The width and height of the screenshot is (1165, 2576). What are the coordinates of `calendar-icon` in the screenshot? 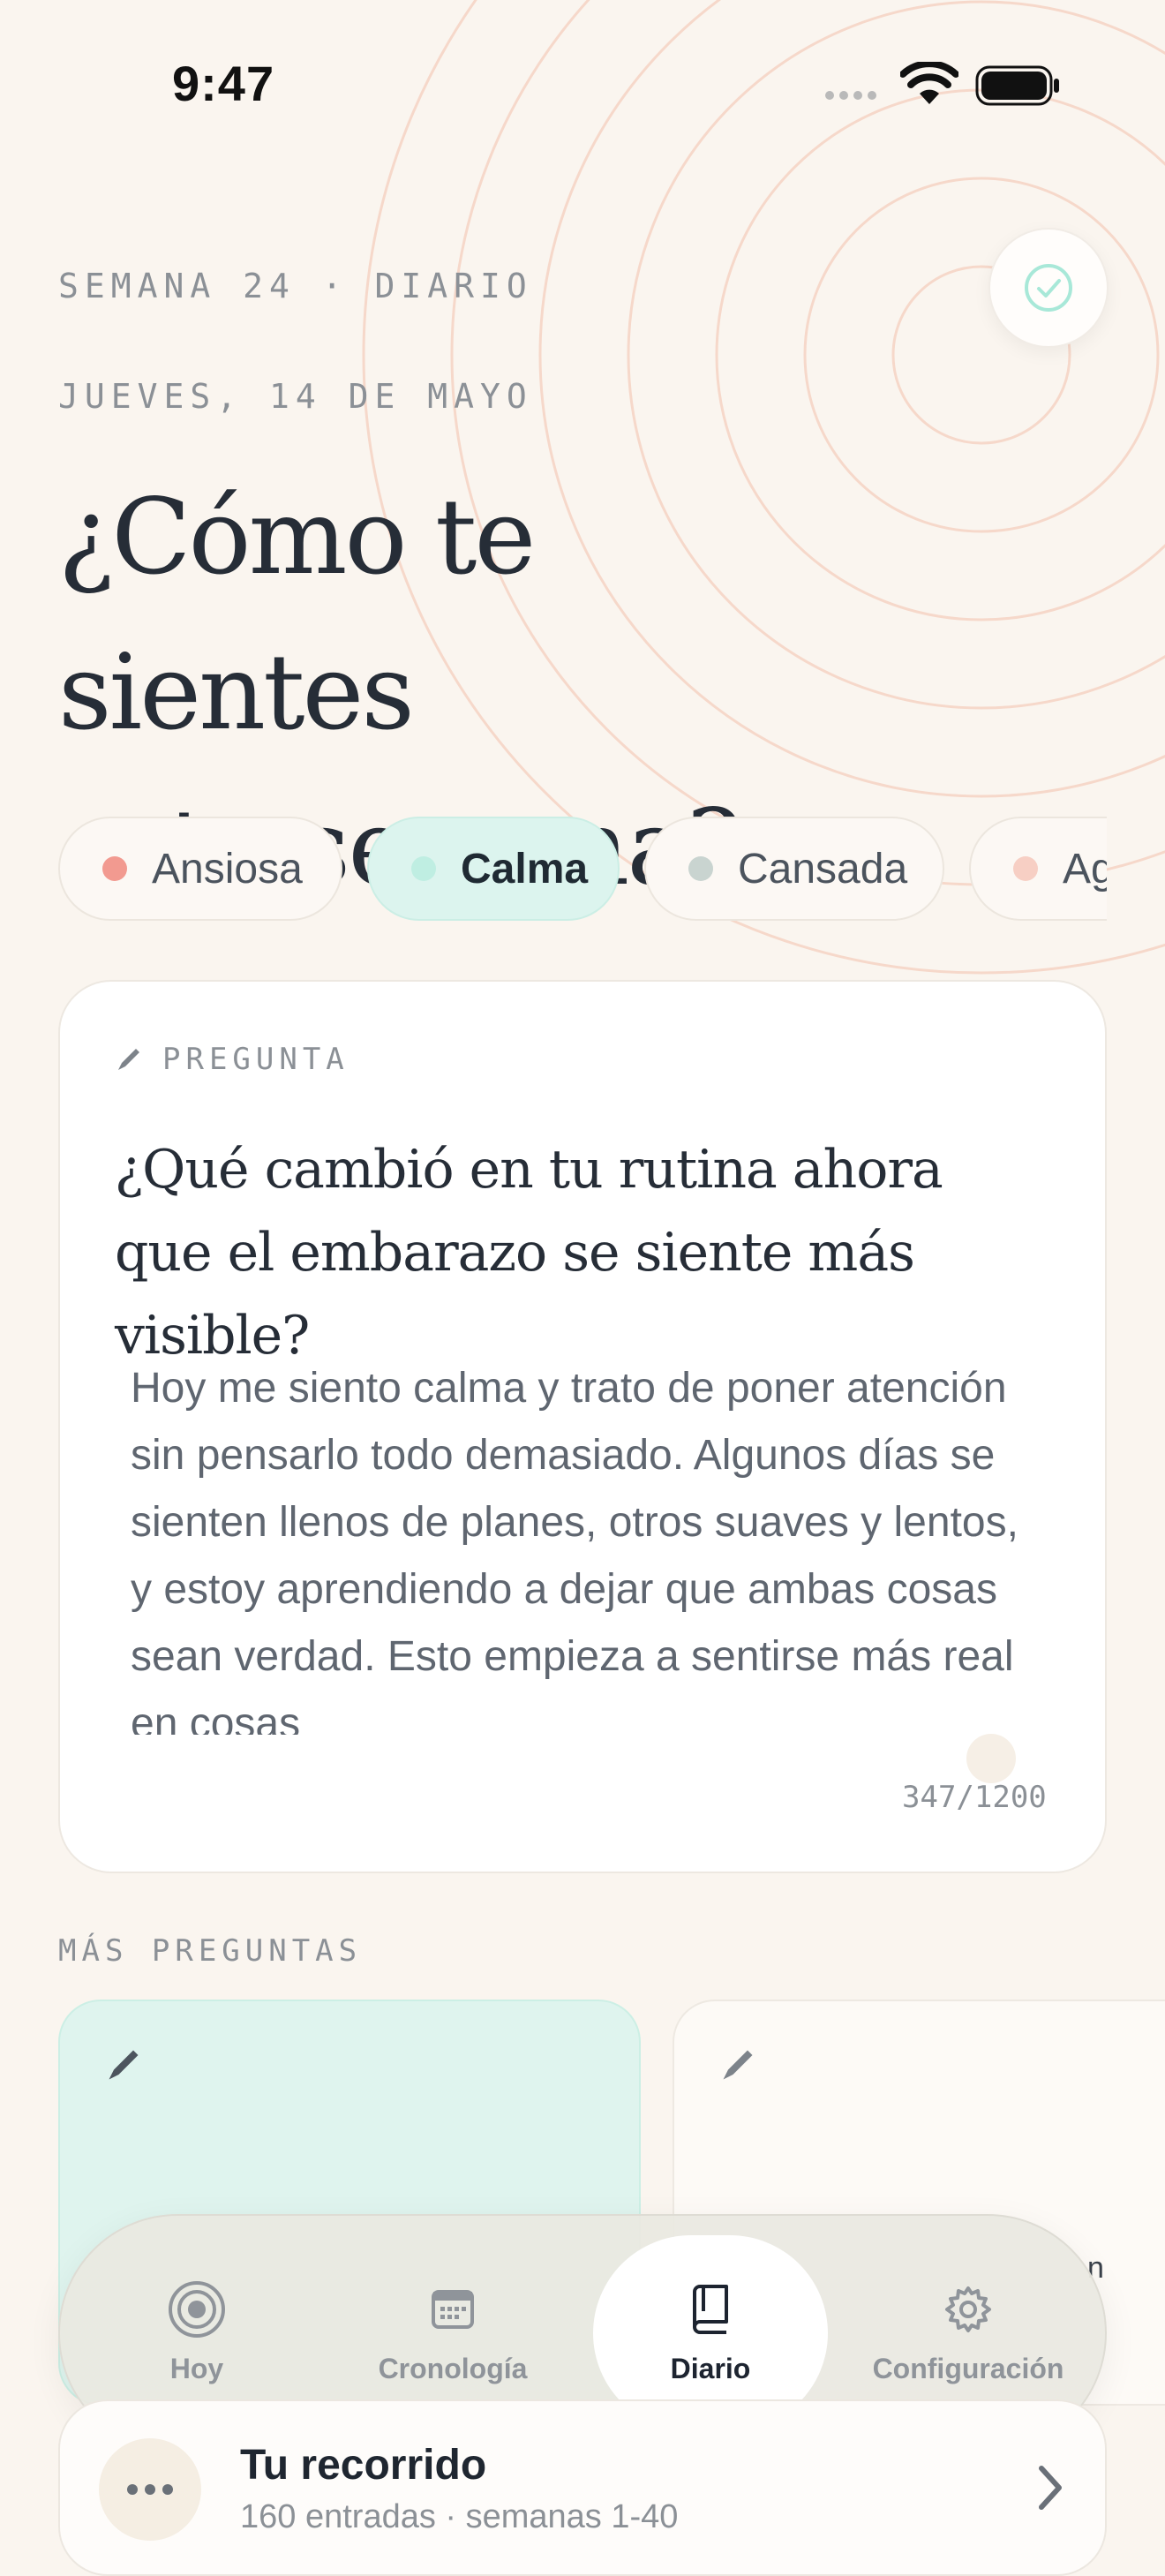 It's located at (453, 2309).